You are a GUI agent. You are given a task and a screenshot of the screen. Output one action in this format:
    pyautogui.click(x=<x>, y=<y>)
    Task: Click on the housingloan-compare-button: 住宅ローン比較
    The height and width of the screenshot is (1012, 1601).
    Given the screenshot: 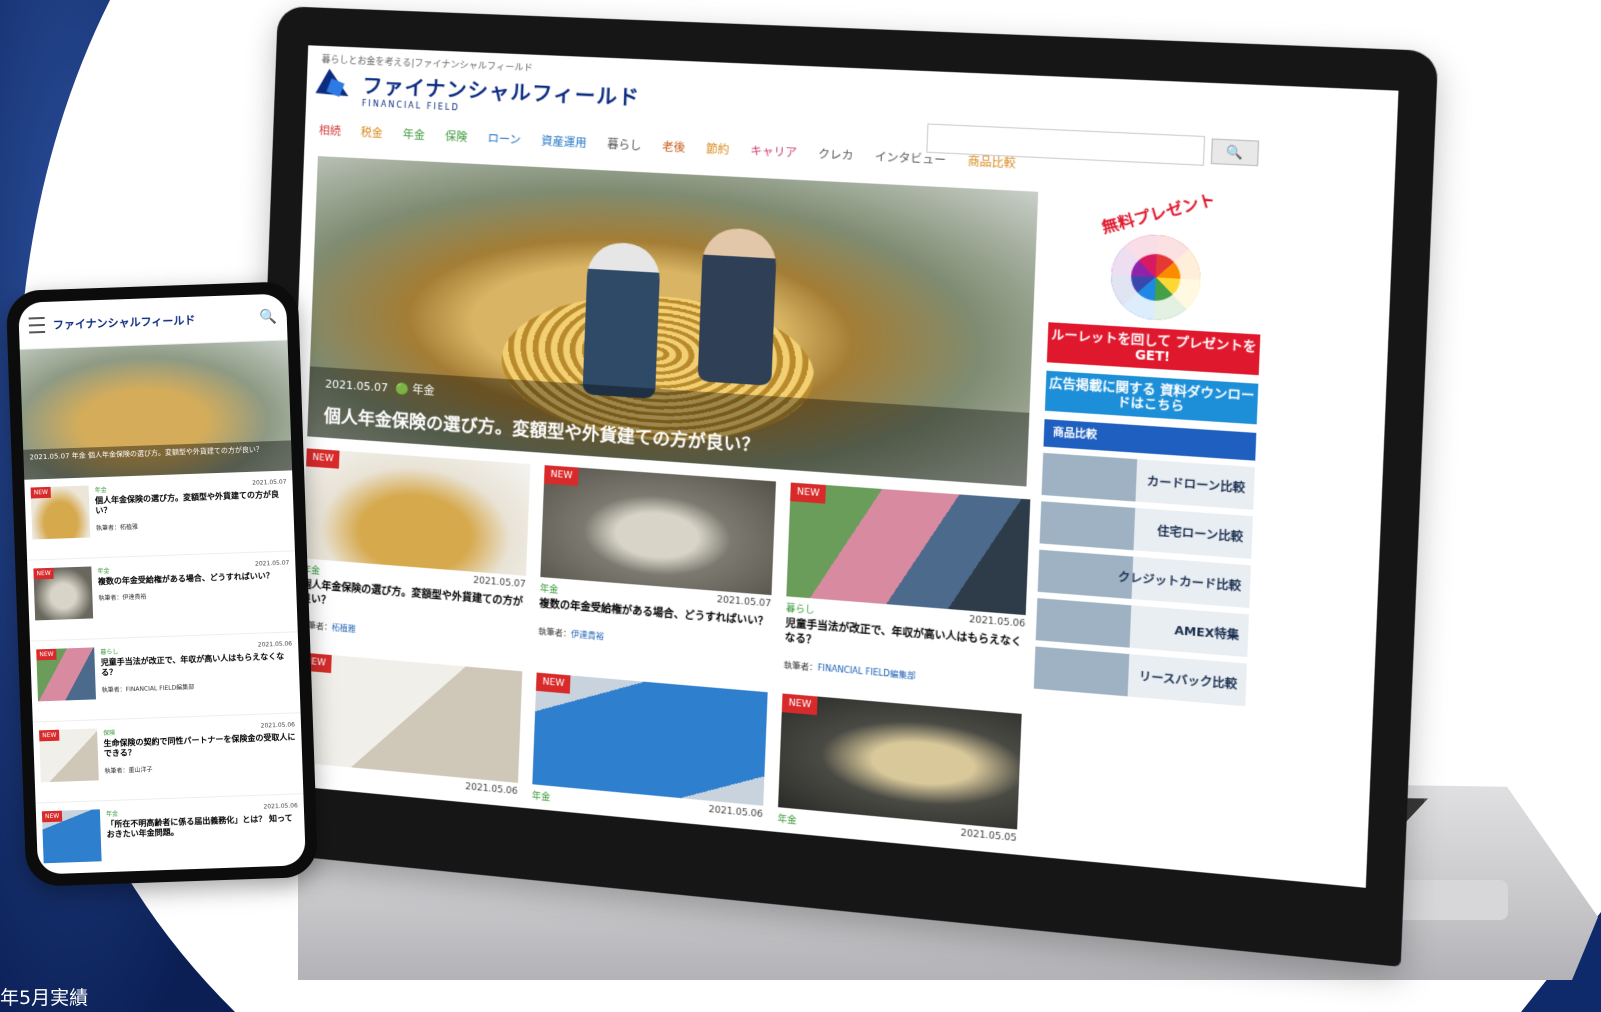 What is the action you would take?
    pyautogui.click(x=1146, y=530)
    